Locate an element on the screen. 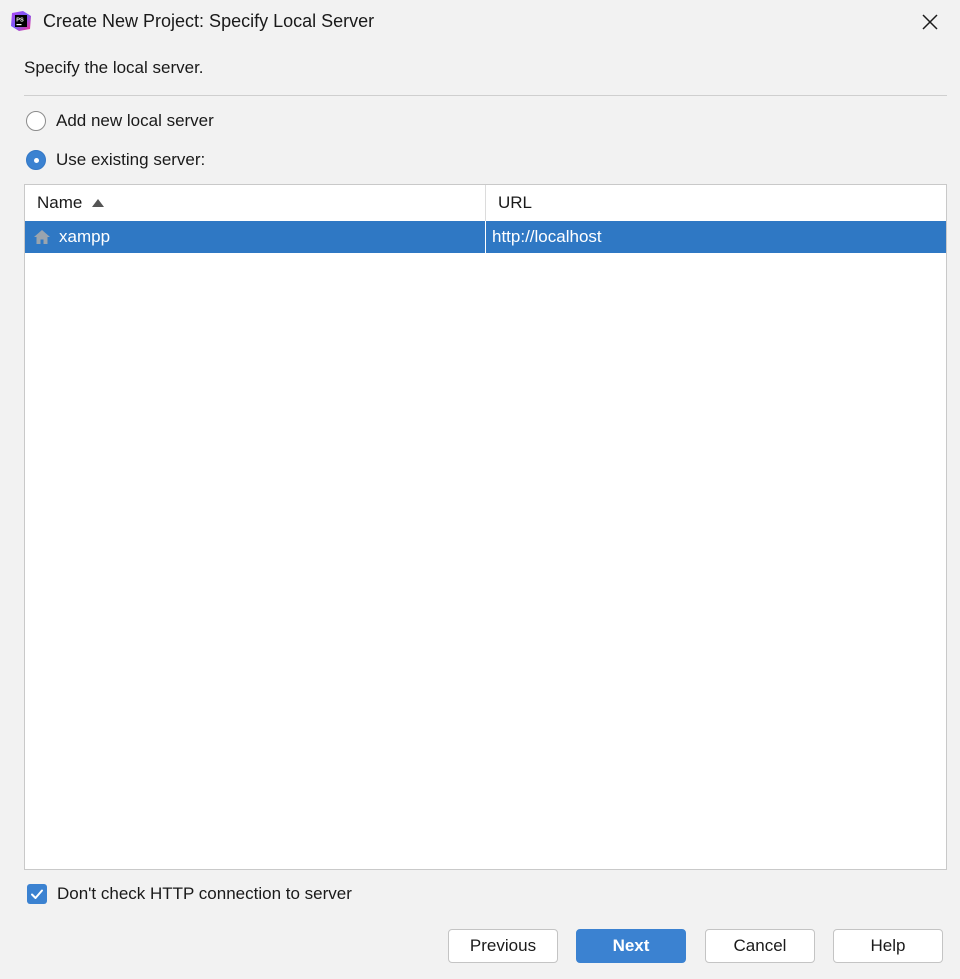 The height and width of the screenshot is (979, 960). checkbox-checked-icon is located at coordinates (37, 894).